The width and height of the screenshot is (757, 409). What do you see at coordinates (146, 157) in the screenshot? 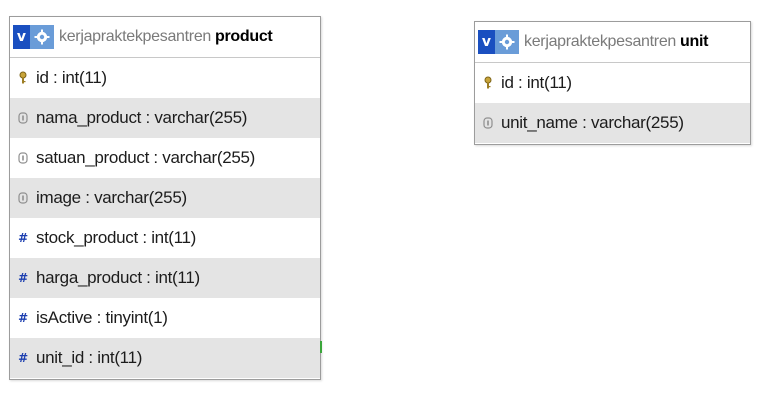
I see `column-label: satuan_product : varchar(255)` at bounding box center [146, 157].